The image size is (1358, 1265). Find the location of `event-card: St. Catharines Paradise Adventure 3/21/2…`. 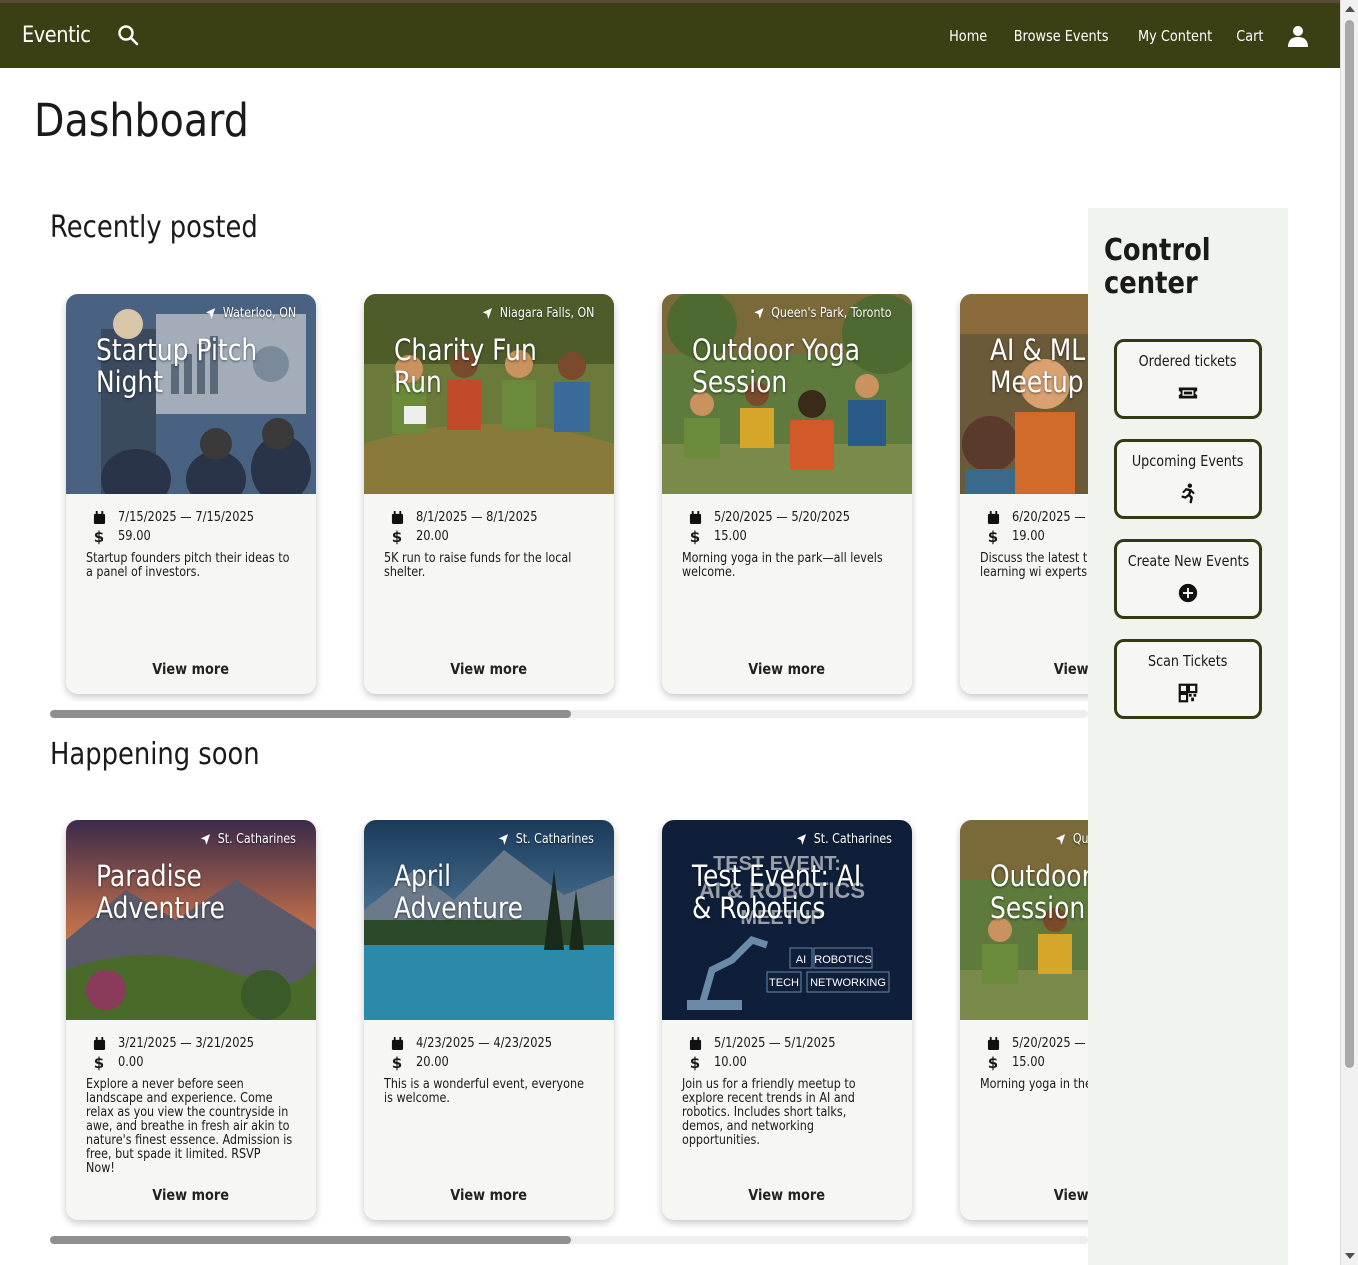

event-card: St. Catharines Paradise Adventure 3/21/2… is located at coordinates (191, 1020).